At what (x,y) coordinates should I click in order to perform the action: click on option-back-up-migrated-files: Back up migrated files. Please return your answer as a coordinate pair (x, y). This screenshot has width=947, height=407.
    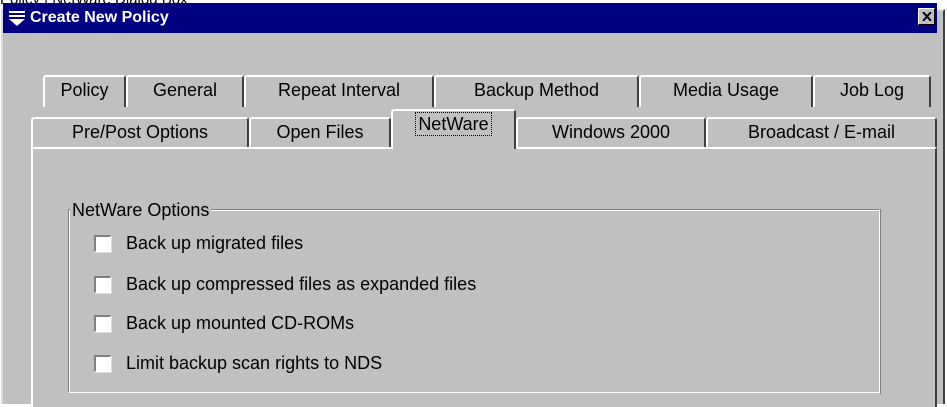
    Looking at the image, I should click on (198, 243).